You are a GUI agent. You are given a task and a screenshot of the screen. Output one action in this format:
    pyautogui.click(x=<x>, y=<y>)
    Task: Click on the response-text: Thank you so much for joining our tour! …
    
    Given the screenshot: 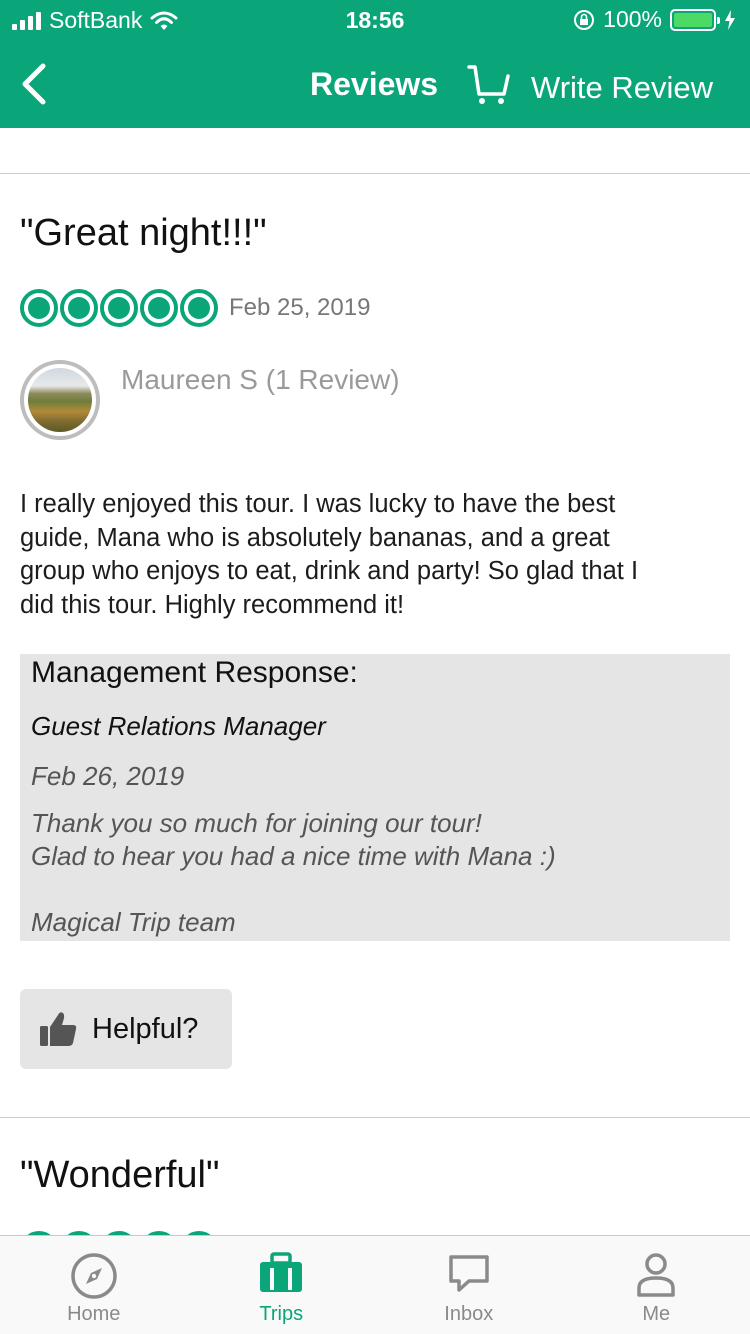 What is the action you would take?
    pyautogui.click(x=293, y=873)
    